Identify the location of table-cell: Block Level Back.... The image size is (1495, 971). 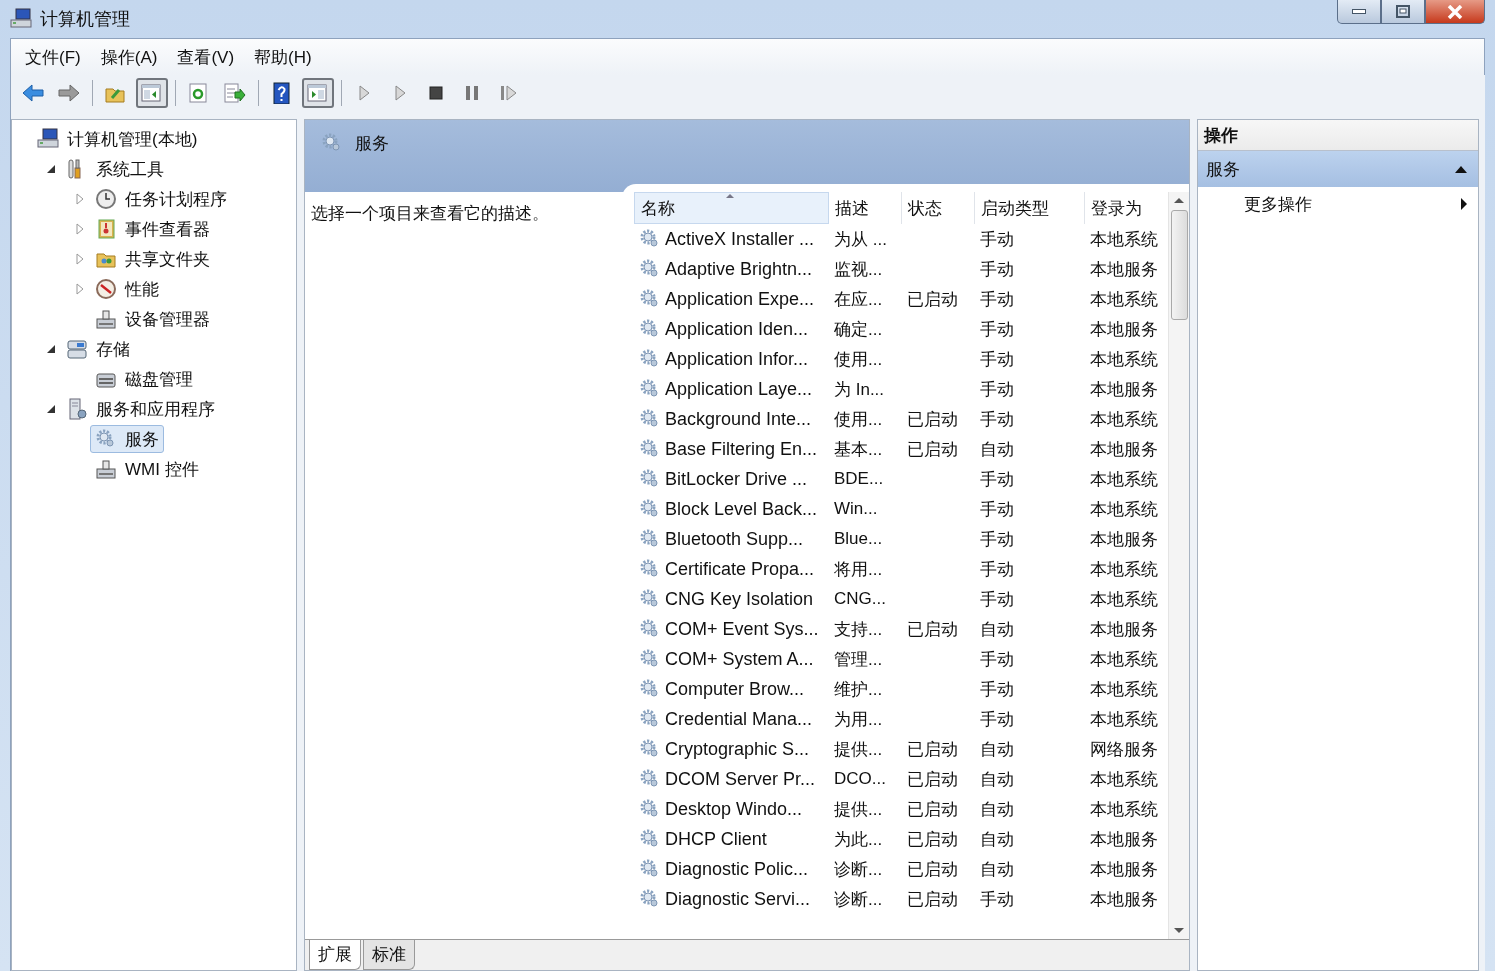
(741, 509).